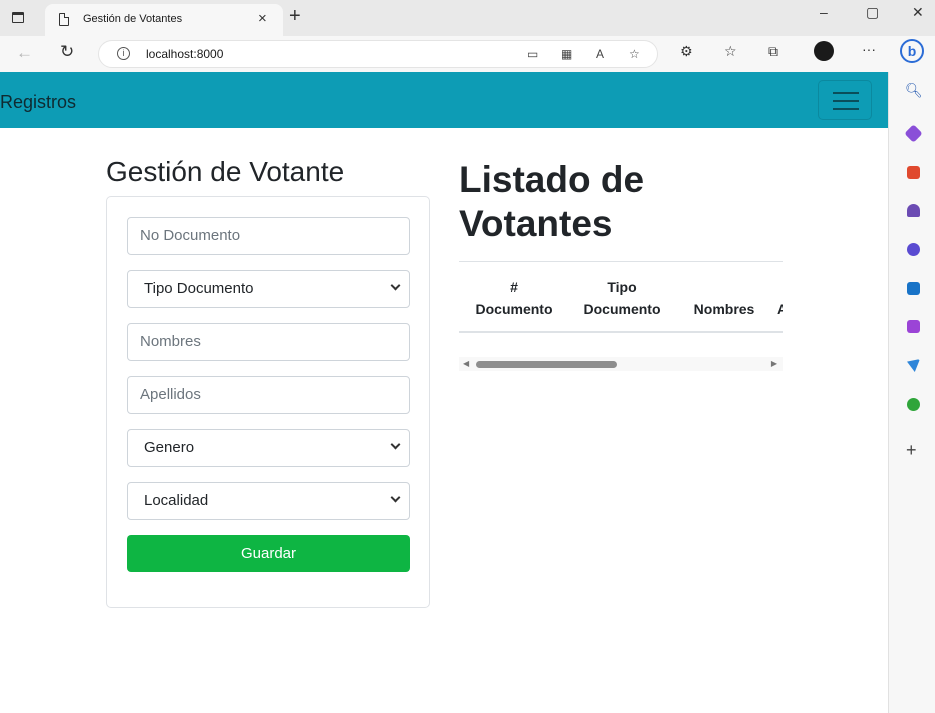  What do you see at coordinates (176, 500) in the screenshot?
I see `localidad-value: Localidad` at bounding box center [176, 500].